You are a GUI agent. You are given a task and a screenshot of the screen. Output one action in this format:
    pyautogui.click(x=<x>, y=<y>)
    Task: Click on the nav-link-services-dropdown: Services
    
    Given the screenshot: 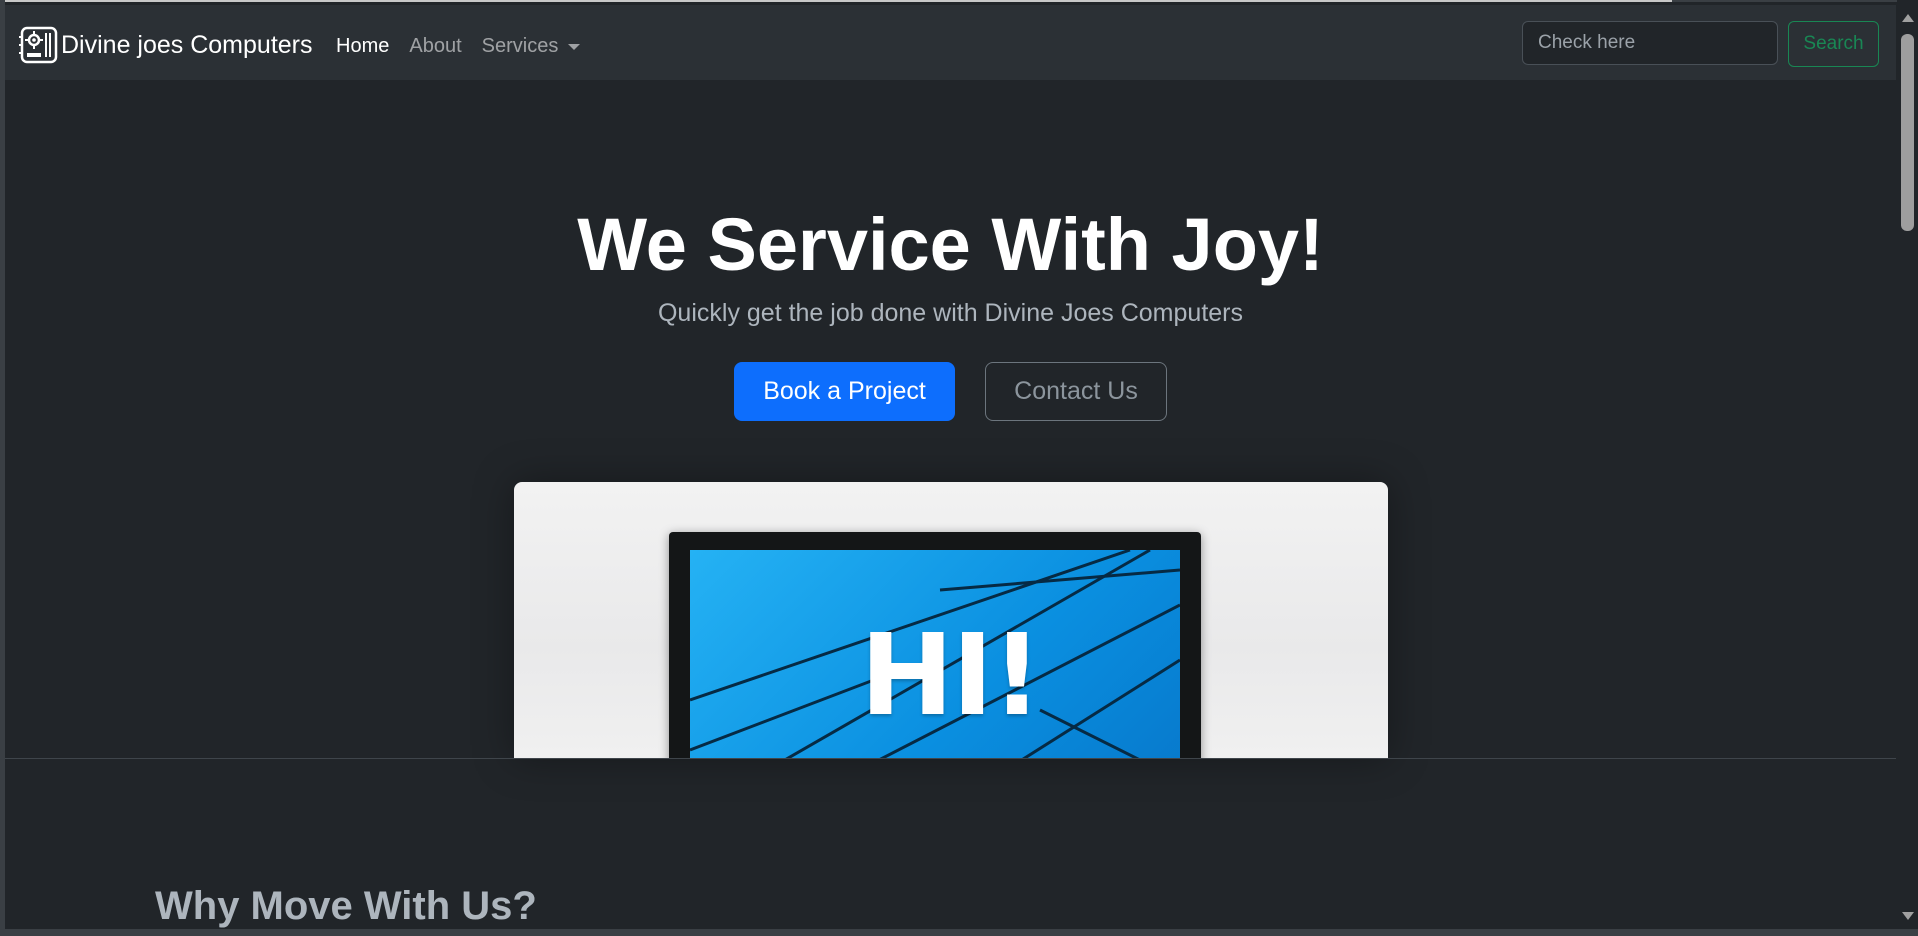 What is the action you would take?
    pyautogui.click(x=531, y=46)
    